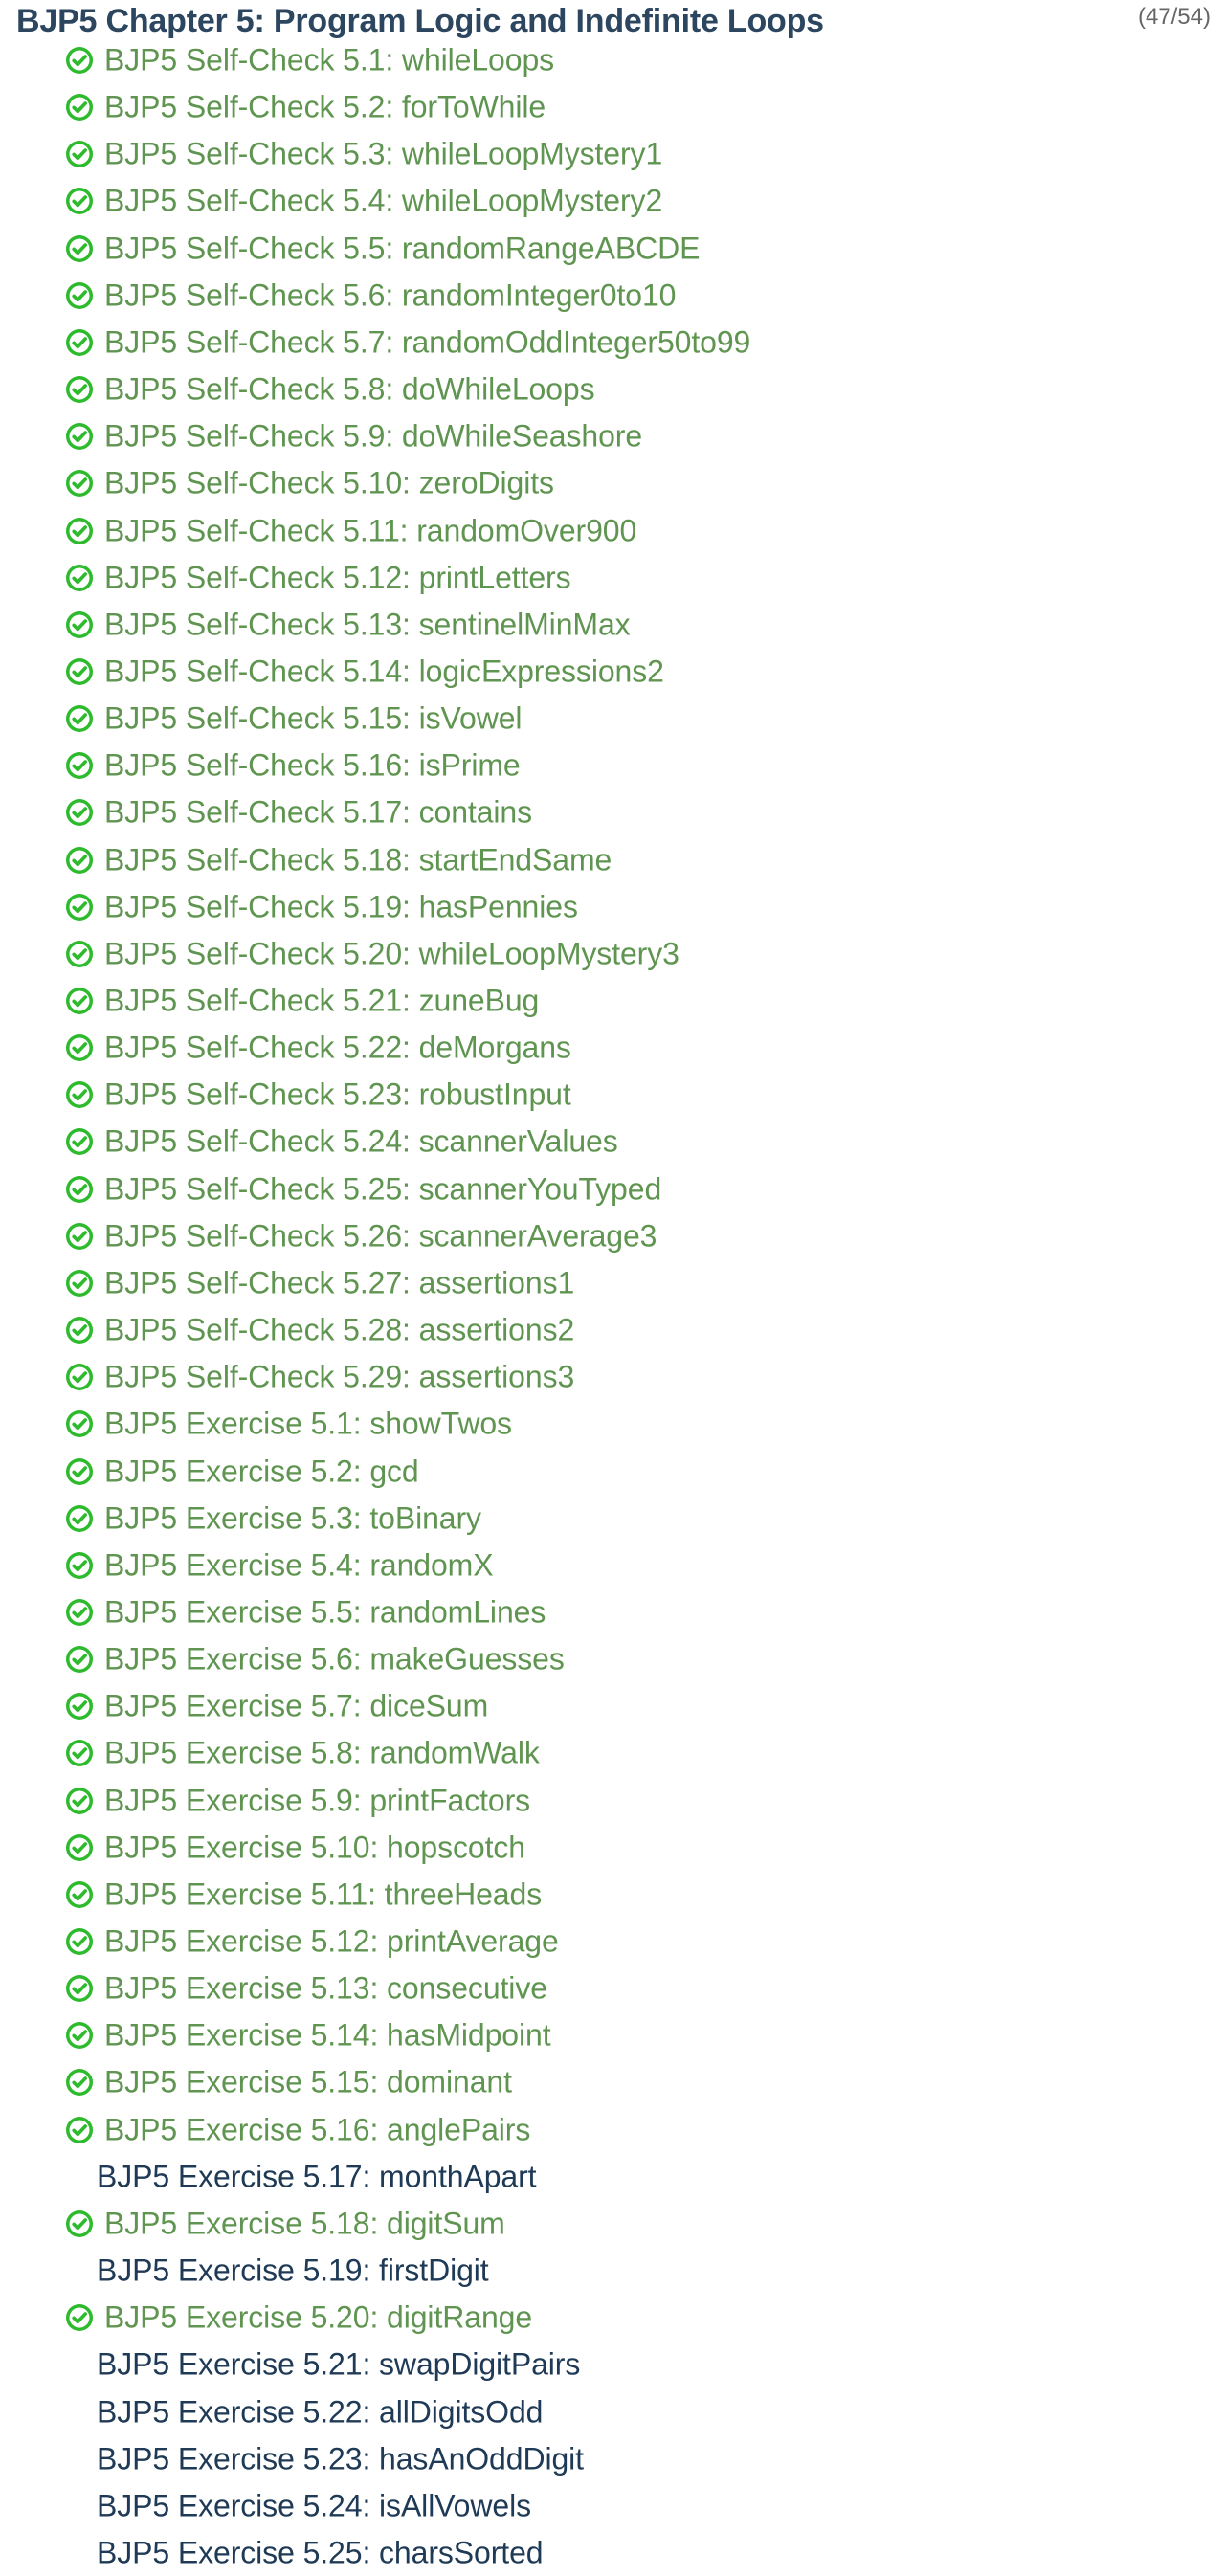 Image resolution: width=1225 pixels, height=2576 pixels. Describe the element at coordinates (574, 1612) in the screenshot. I see `problem-item: BJP5 Exercise 5.5: randomLines` at that location.